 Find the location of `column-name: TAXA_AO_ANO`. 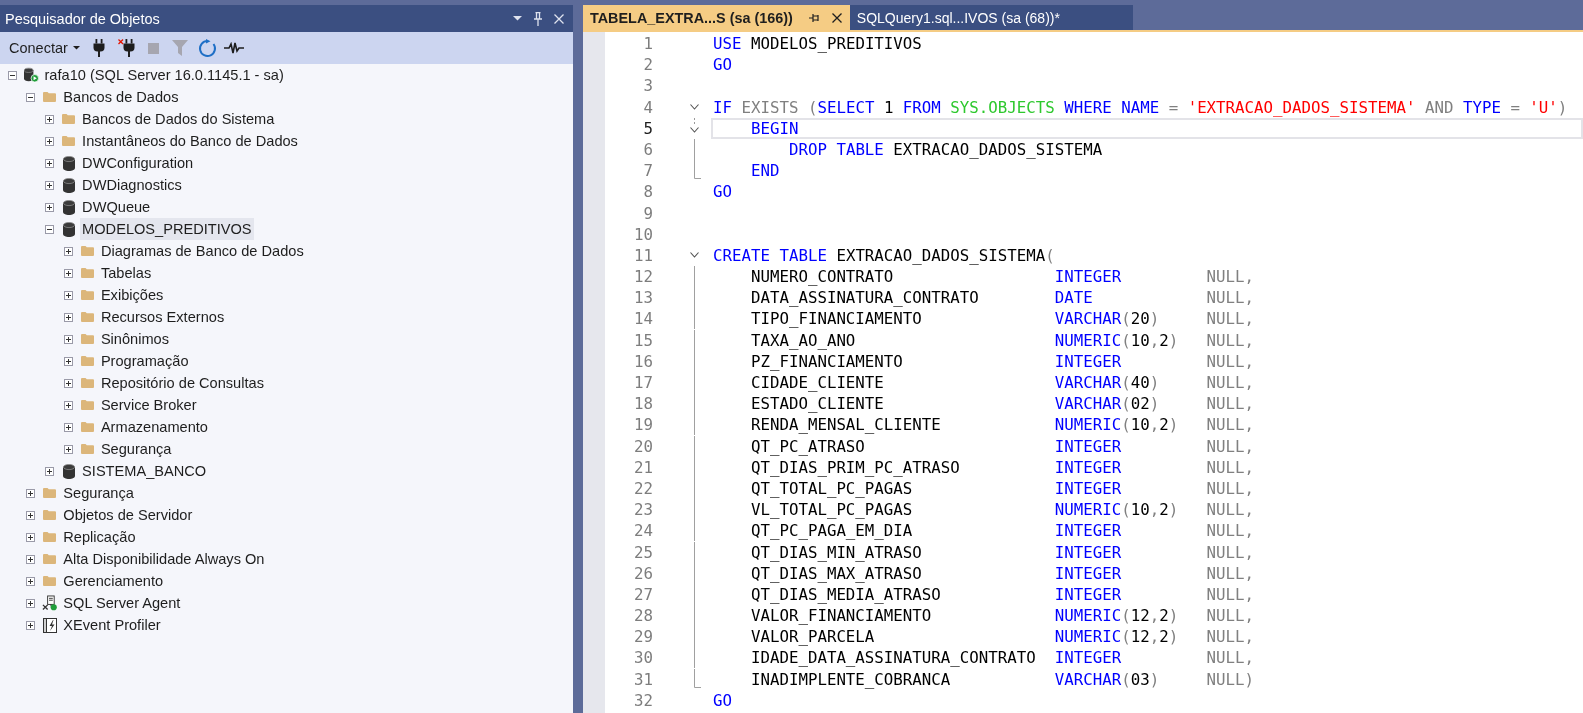

column-name: TAXA_AO_ANO is located at coordinates (803, 340).